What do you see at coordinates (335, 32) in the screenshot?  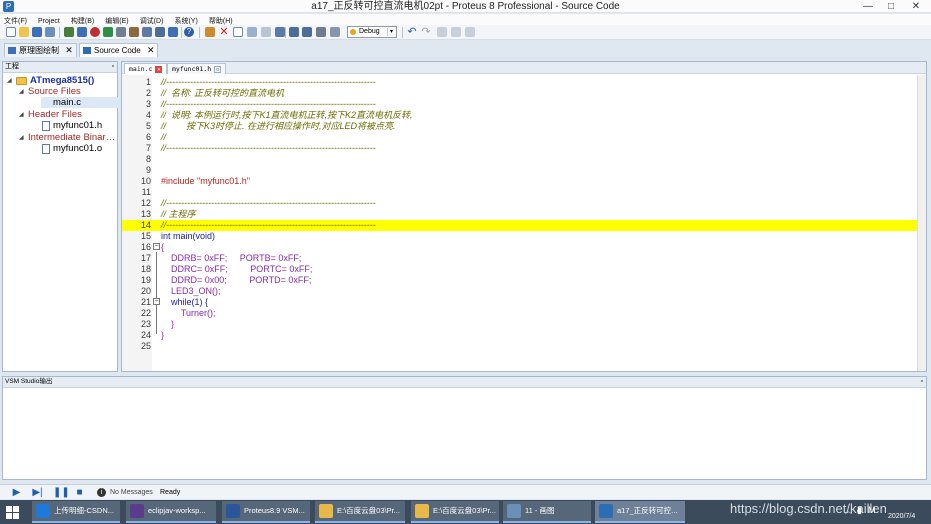 I see `build-all-icon` at bounding box center [335, 32].